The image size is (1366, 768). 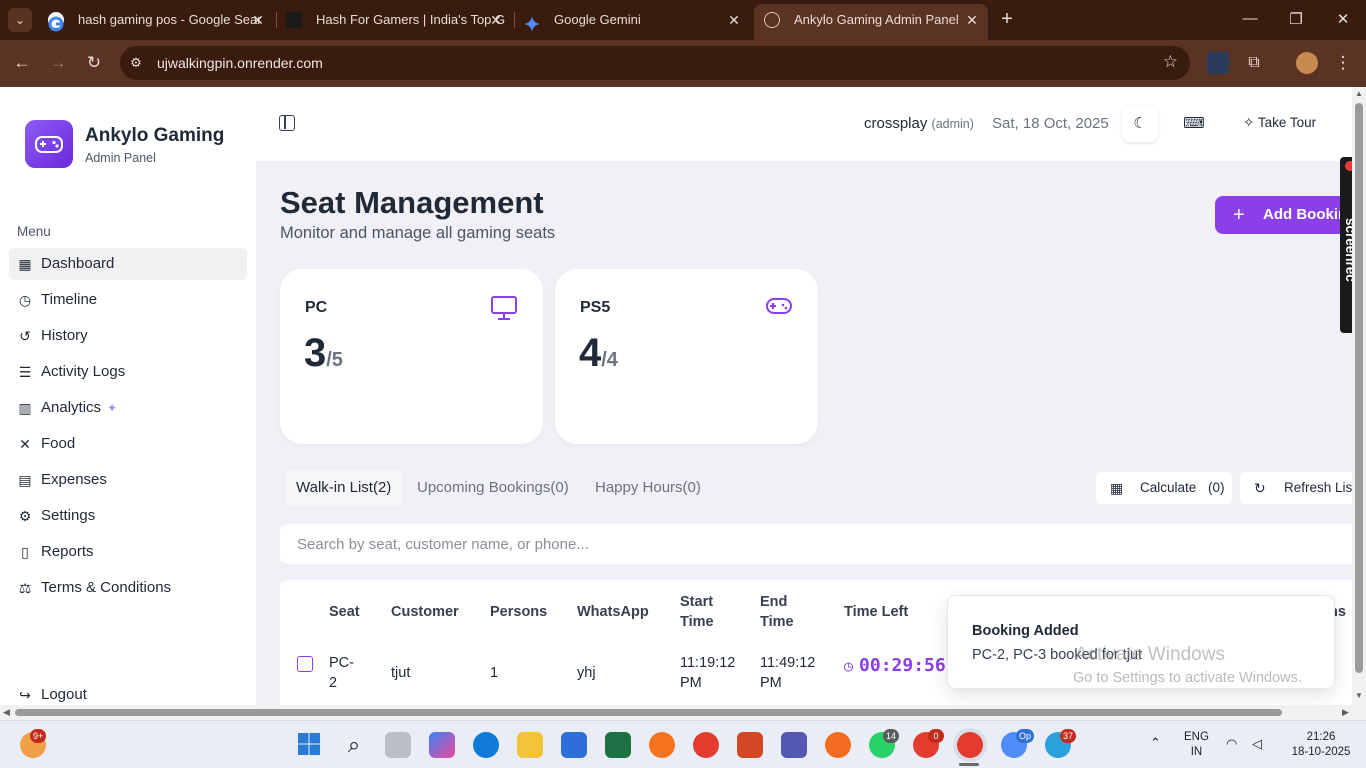 What do you see at coordinates (1068, 736) in the screenshot?
I see `telegram-badge: 37` at bounding box center [1068, 736].